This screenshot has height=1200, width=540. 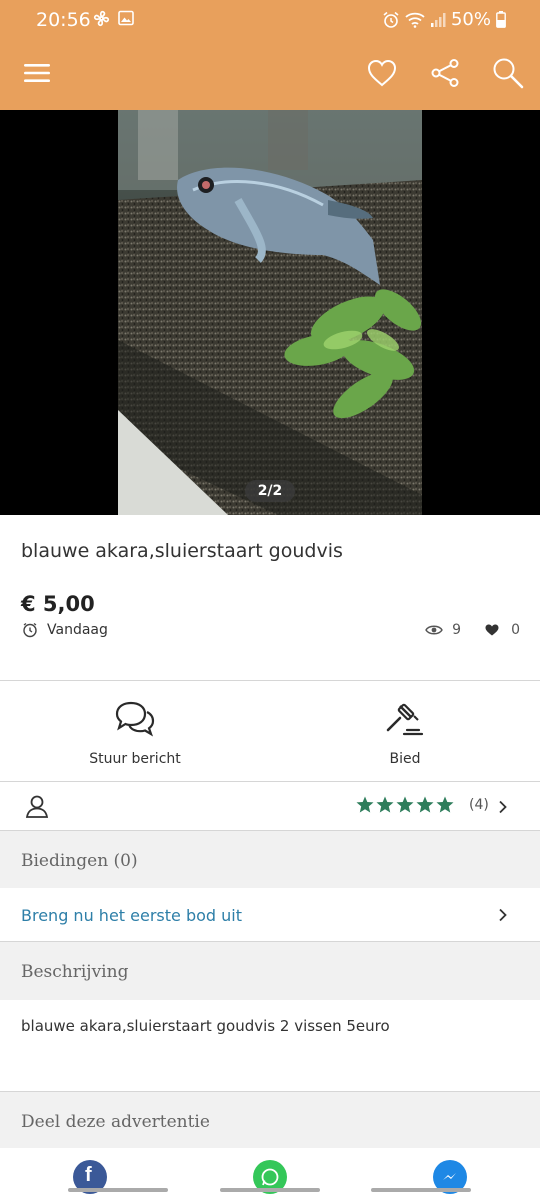 What do you see at coordinates (270, 860) in the screenshot?
I see `bids-section-header: Biedingen (0)` at bounding box center [270, 860].